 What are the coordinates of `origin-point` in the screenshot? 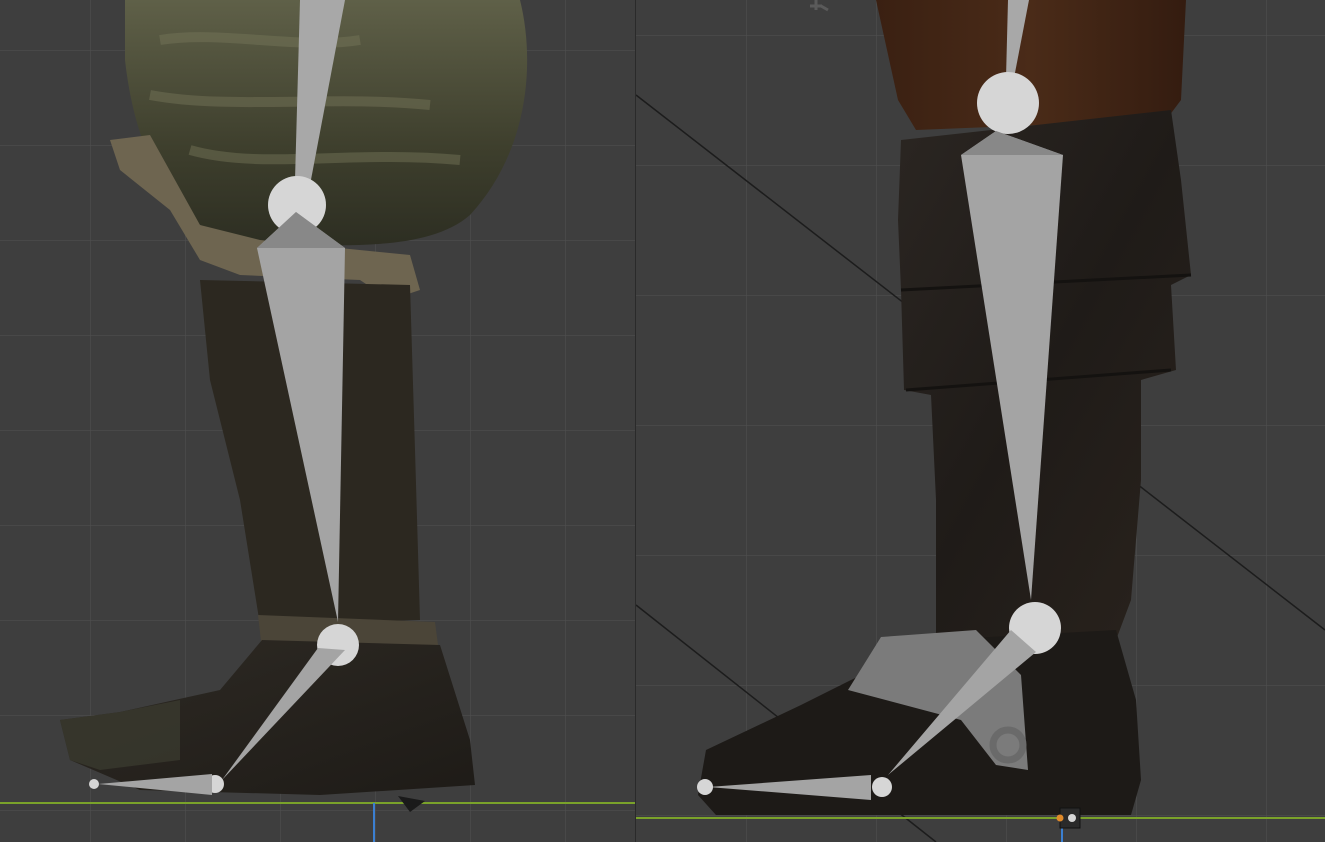 It's located at (1060, 818).